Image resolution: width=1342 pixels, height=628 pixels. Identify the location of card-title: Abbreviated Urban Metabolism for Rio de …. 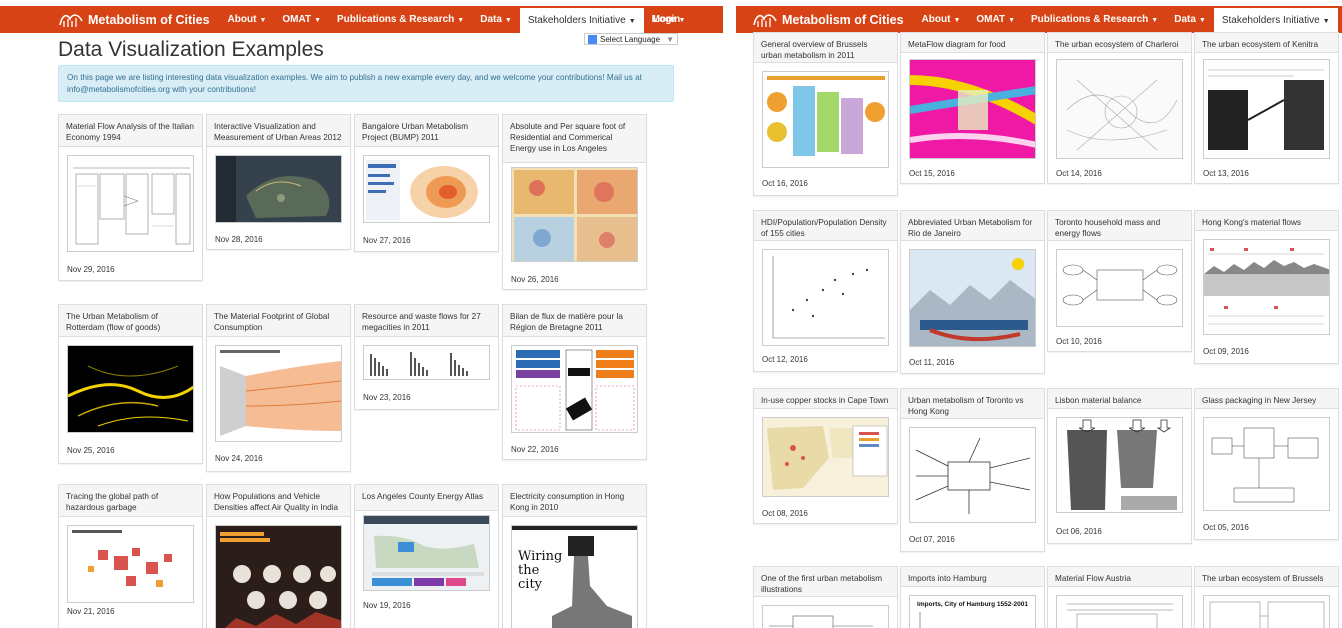
(972, 226).